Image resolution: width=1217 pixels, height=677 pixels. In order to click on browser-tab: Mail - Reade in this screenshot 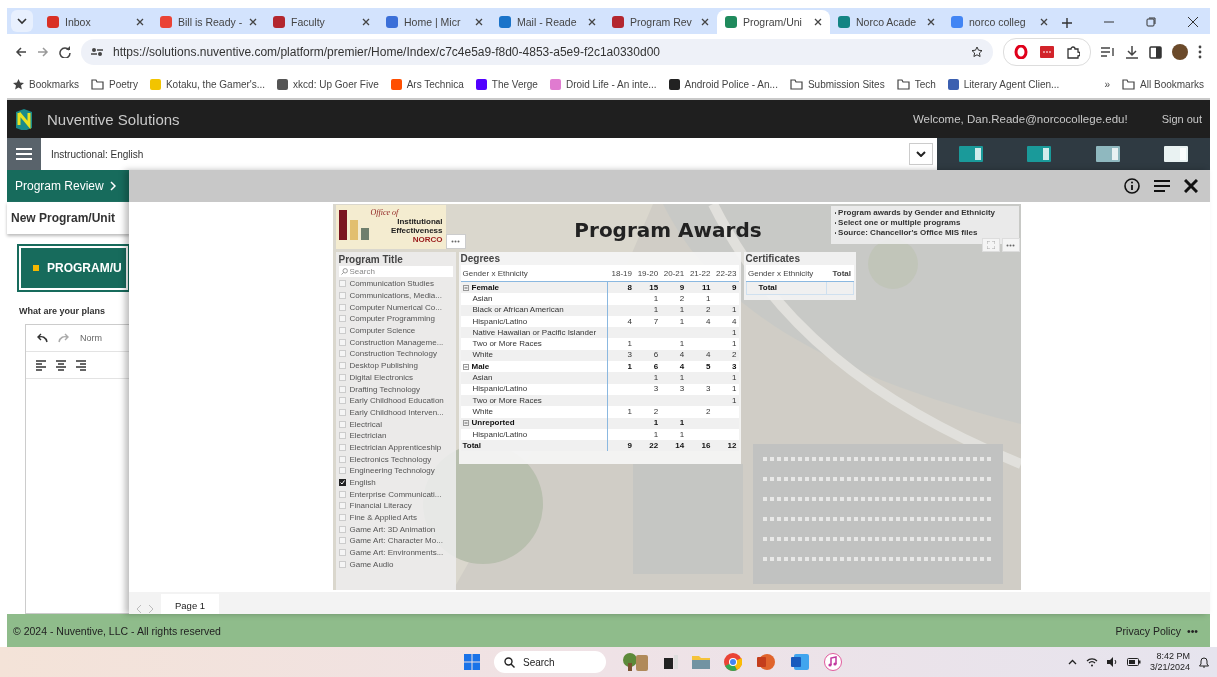, I will do `click(547, 22)`.